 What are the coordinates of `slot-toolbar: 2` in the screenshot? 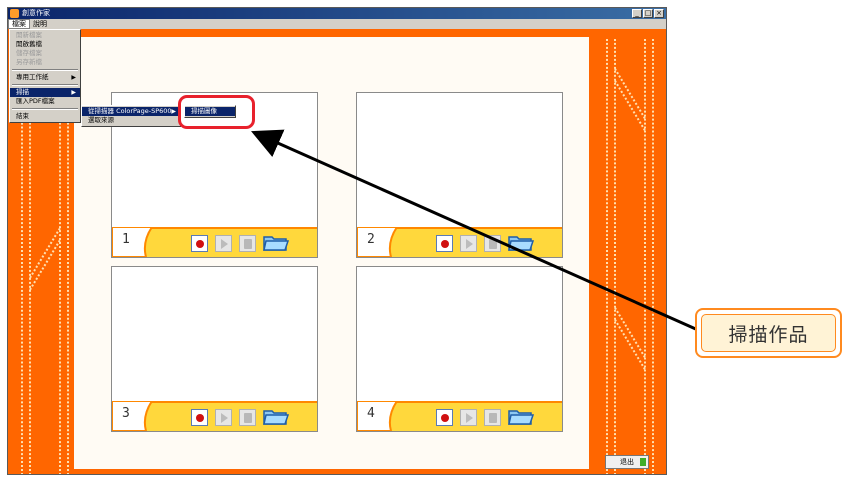 It's located at (459, 242).